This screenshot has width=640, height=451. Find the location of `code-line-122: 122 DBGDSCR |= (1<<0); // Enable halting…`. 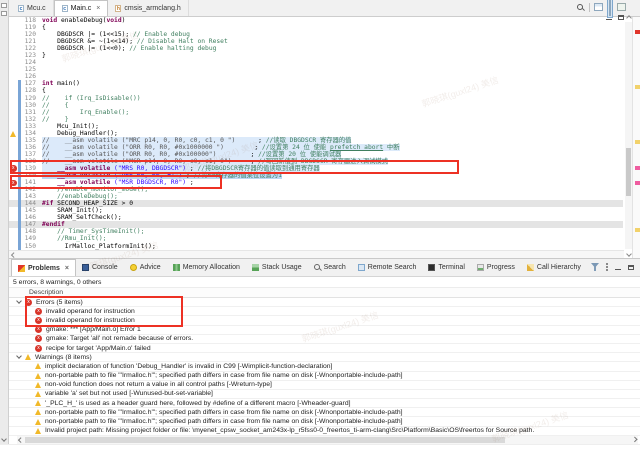

code-line-122: 122 DBGDSCR |= (1<<0); // Enable halting… is located at coordinates (316, 48).